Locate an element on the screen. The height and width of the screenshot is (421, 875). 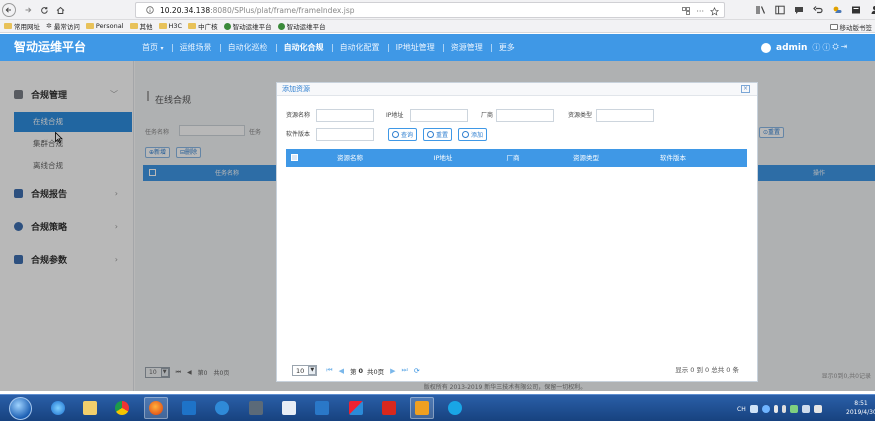
globe-icon is located at coordinates (227, 26).